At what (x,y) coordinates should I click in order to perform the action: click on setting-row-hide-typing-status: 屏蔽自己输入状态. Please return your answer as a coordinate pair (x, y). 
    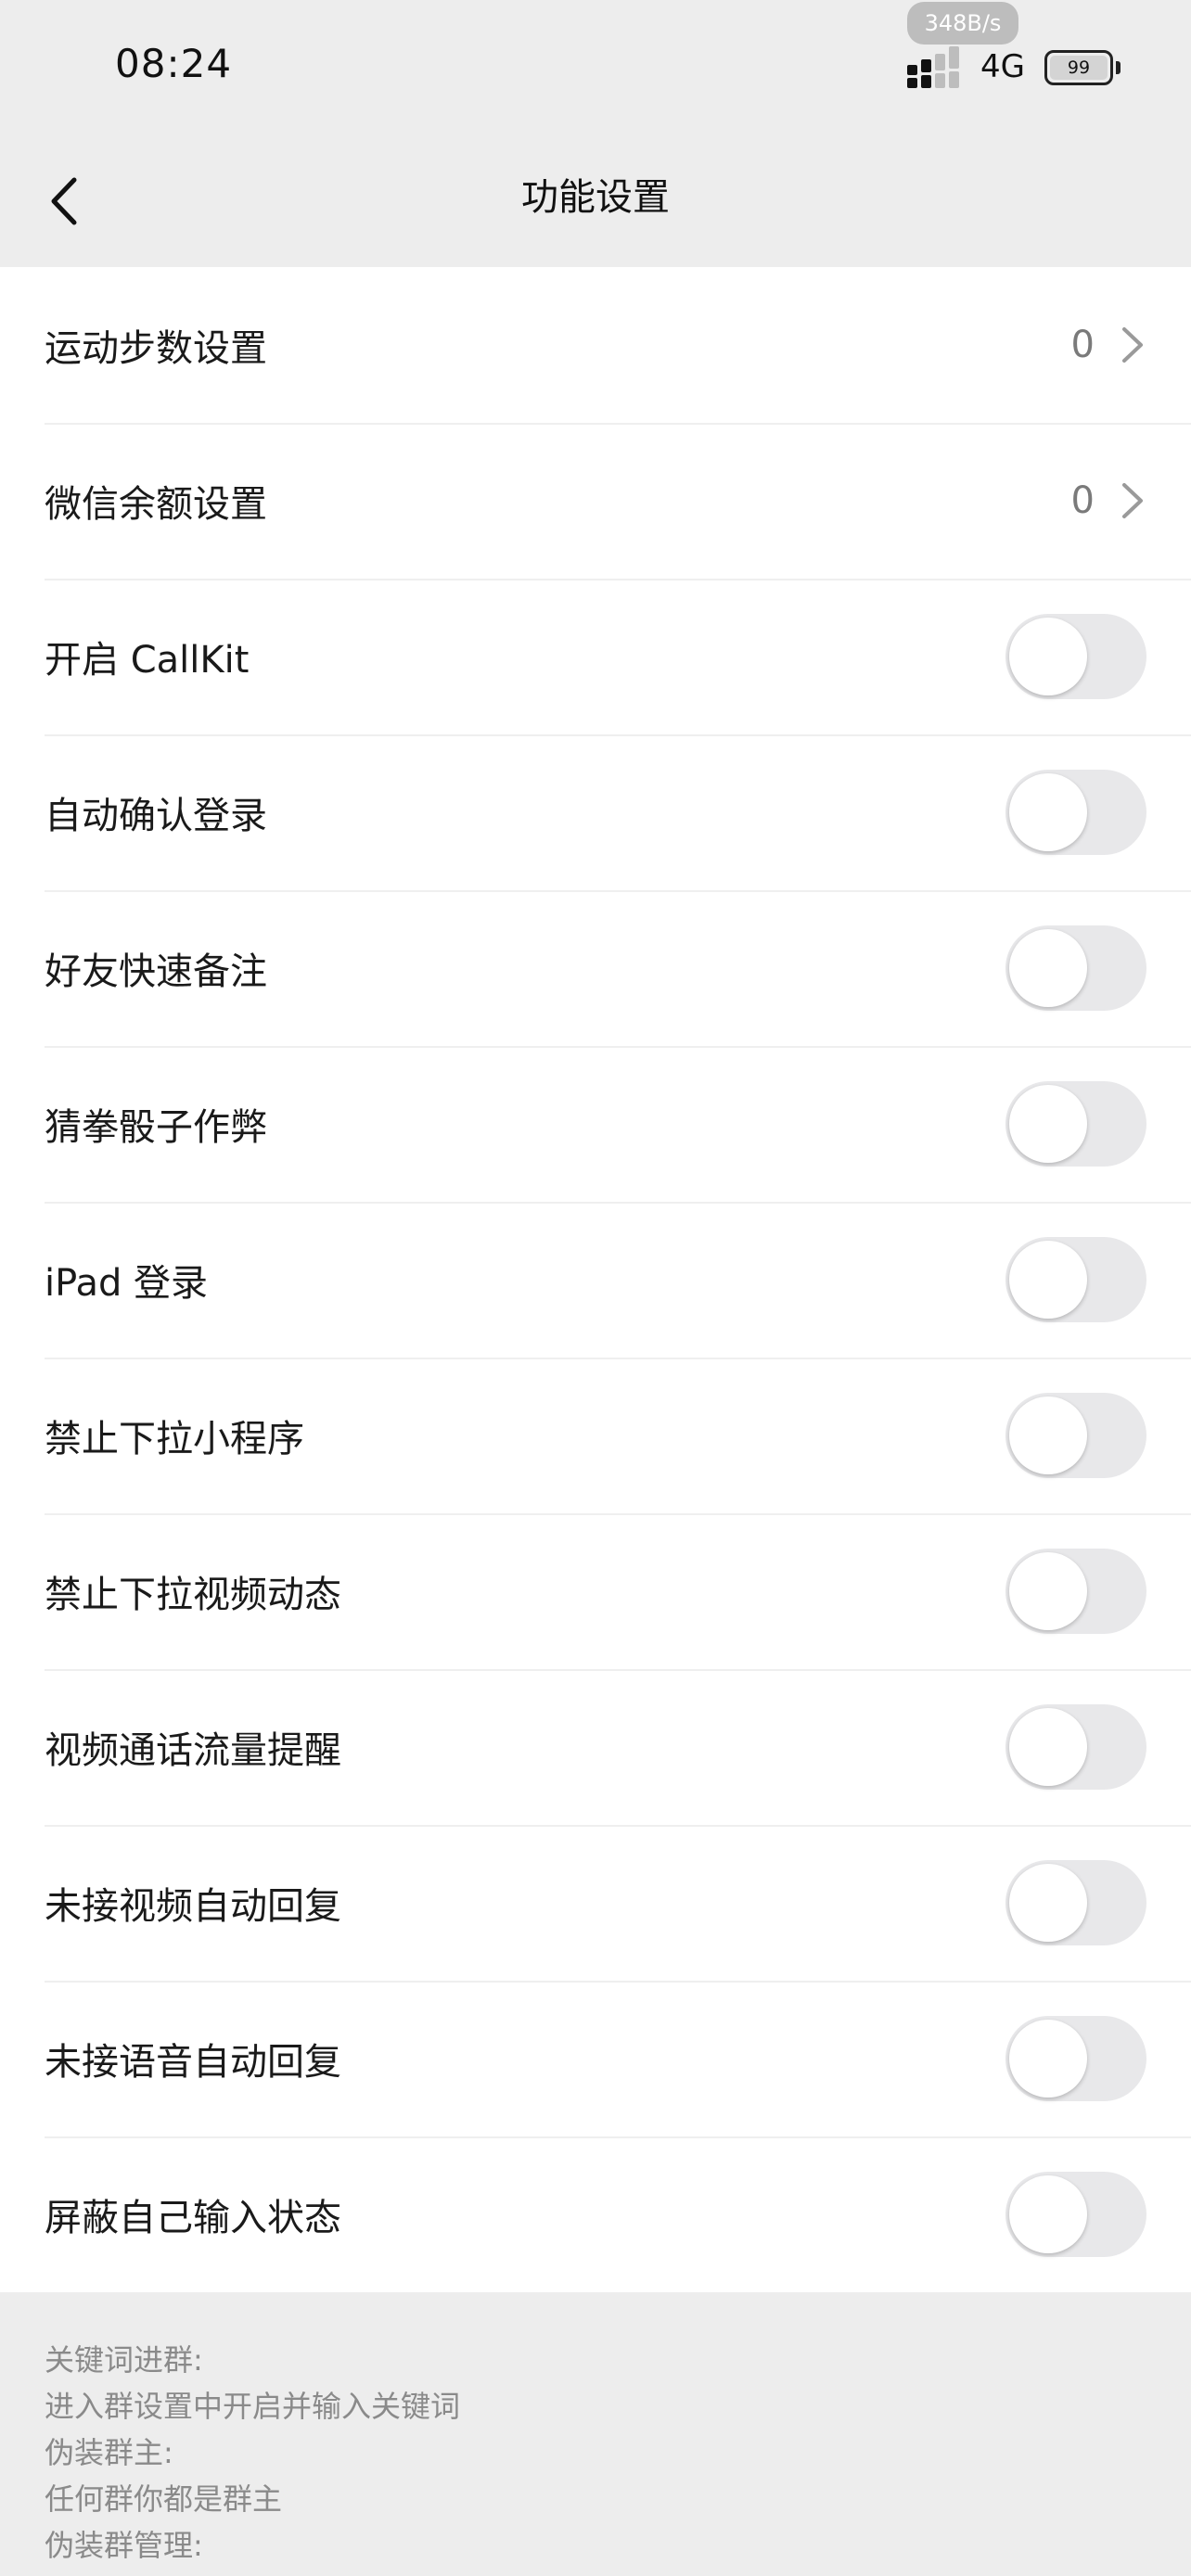
    Looking at the image, I should click on (595, 2214).